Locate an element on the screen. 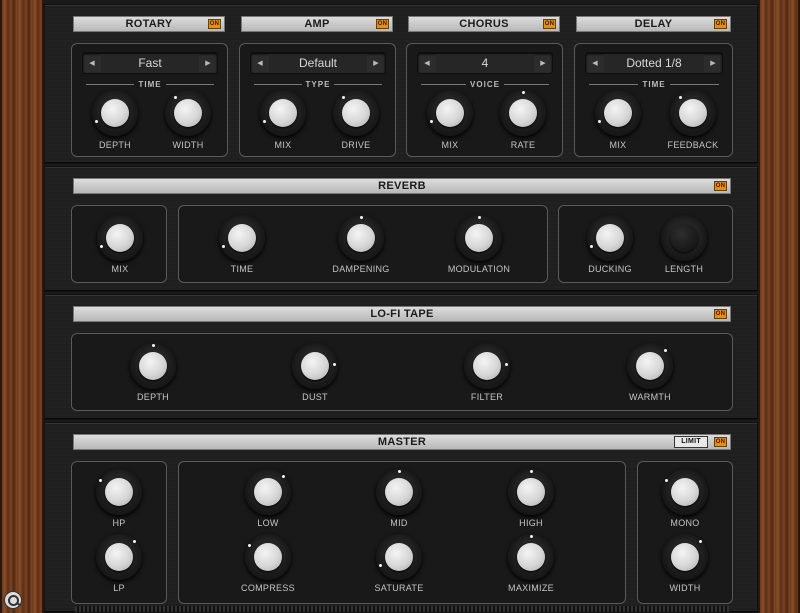  delay-selector: ◀ Dotted 1/8 ▶ is located at coordinates (654, 63).